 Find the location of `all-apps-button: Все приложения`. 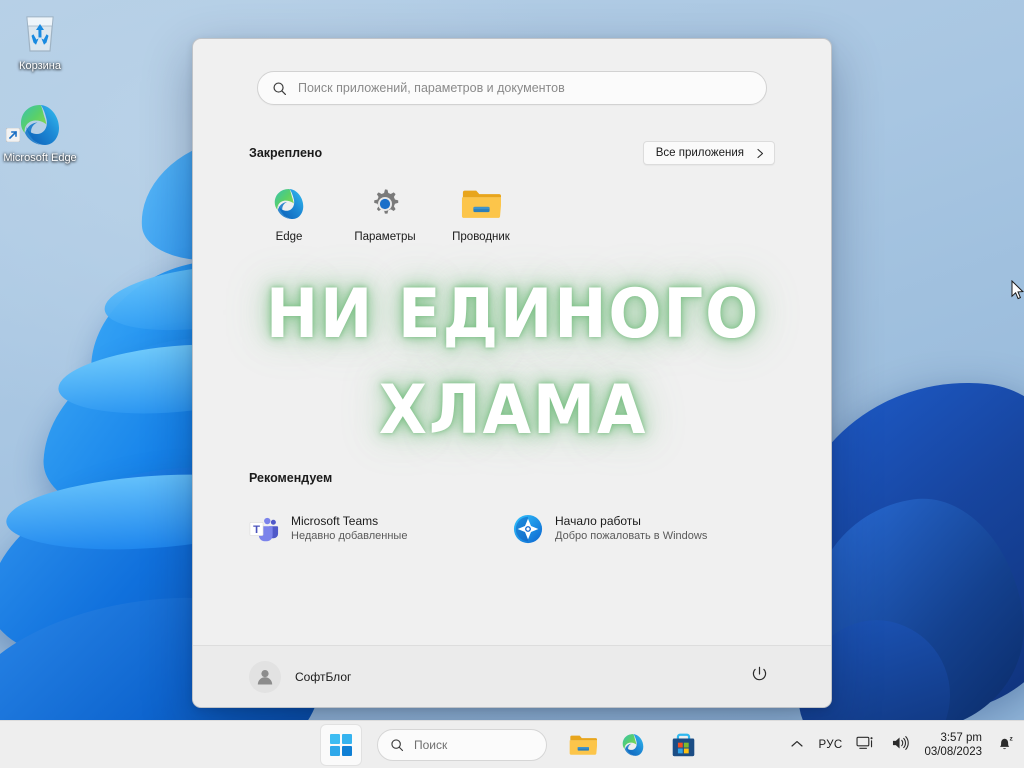

all-apps-button: Все приложения is located at coordinates (708, 153).